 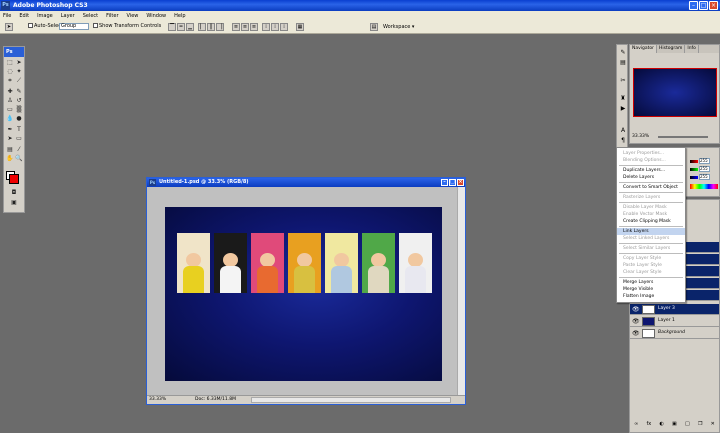 What do you see at coordinates (10, 81) in the screenshot?
I see `crop-tool-icon: ⌗` at bounding box center [10, 81].